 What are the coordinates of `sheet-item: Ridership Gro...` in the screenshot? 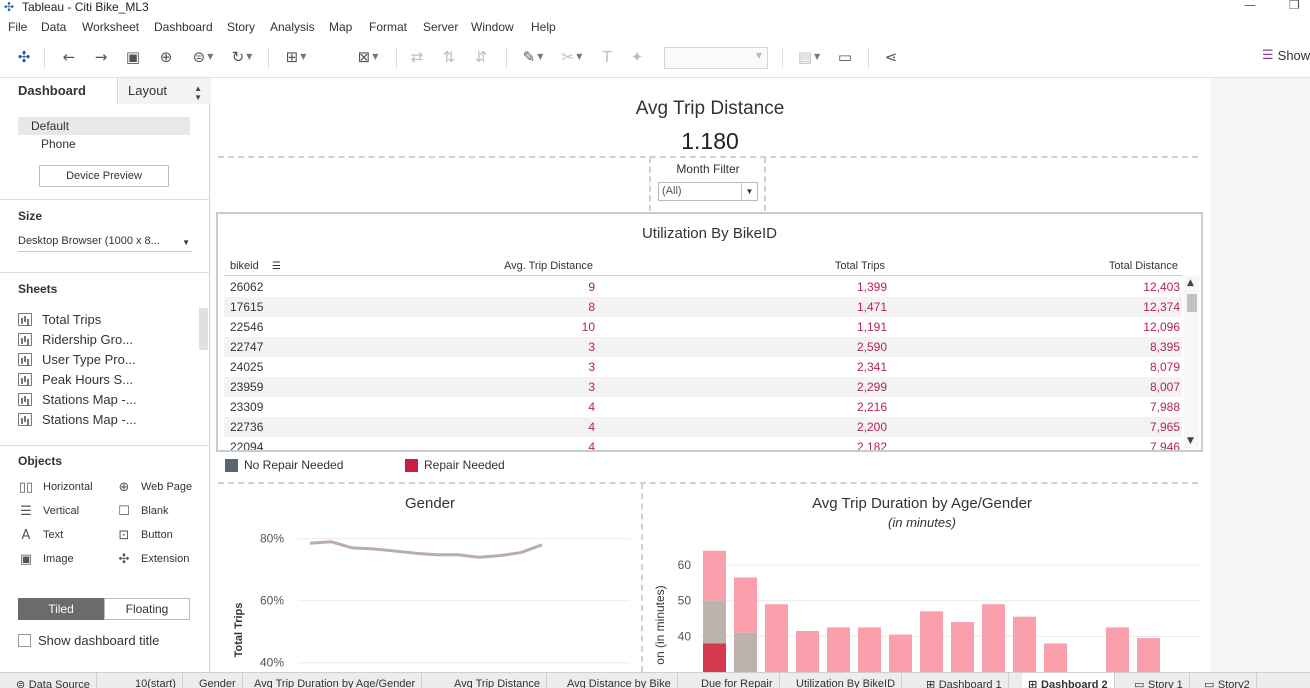 It's located at (75, 339).